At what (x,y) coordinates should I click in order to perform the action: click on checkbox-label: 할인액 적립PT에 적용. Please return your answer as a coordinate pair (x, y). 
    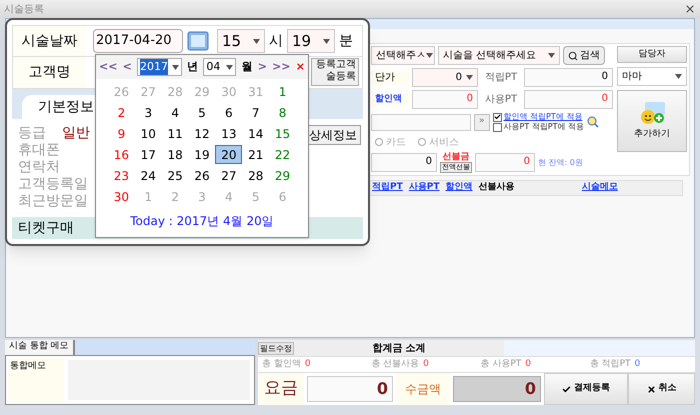
    Looking at the image, I should click on (543, 117).